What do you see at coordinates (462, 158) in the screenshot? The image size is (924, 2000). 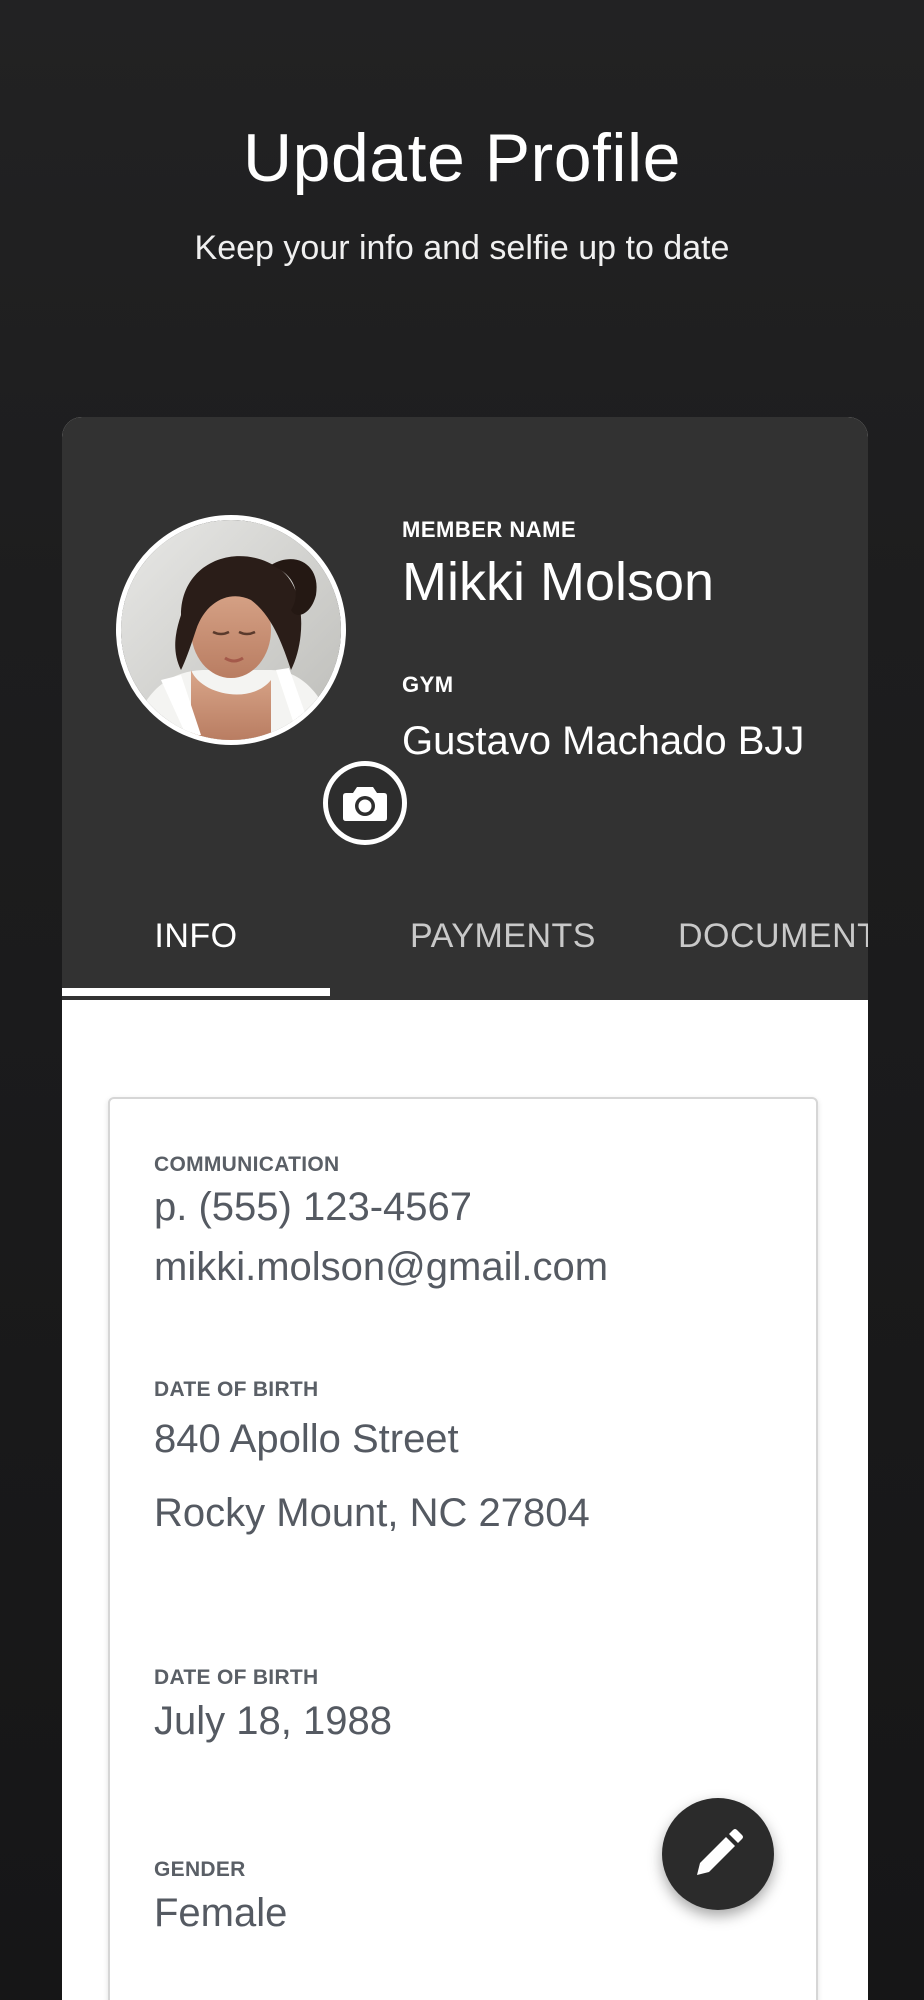 I see `page-title: Update Profile` at bounding box center [462, 158].